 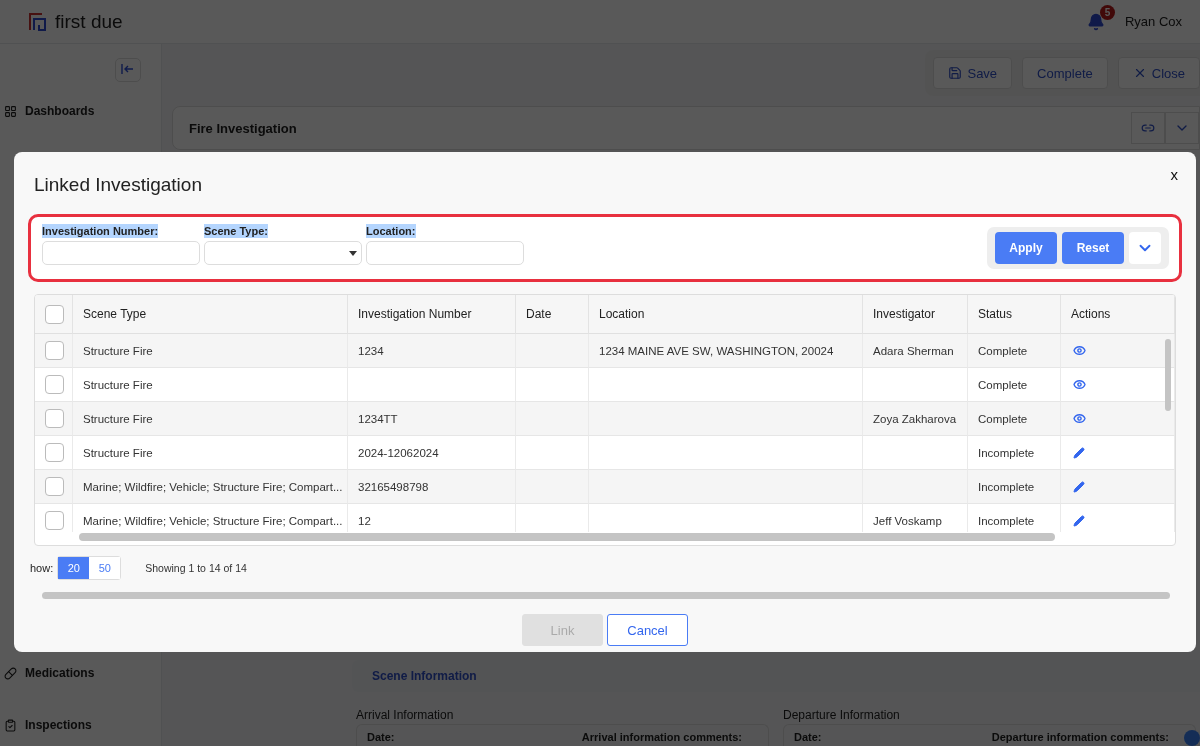 What do you see at coordinates (210, 314) in the screenshot?
I see `column-header: Scene Type` at bounding box center [210, 314].